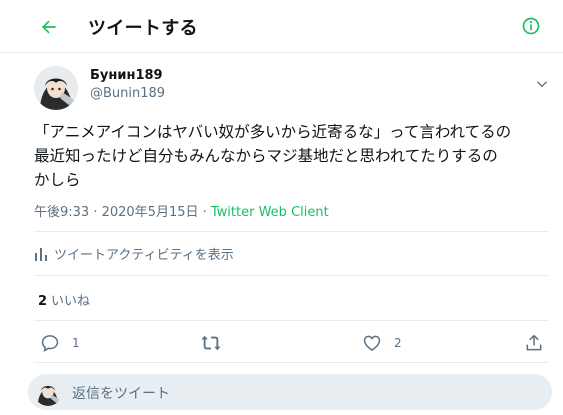  I want to click on author-handle: @Bunin189, so click(127, 93).